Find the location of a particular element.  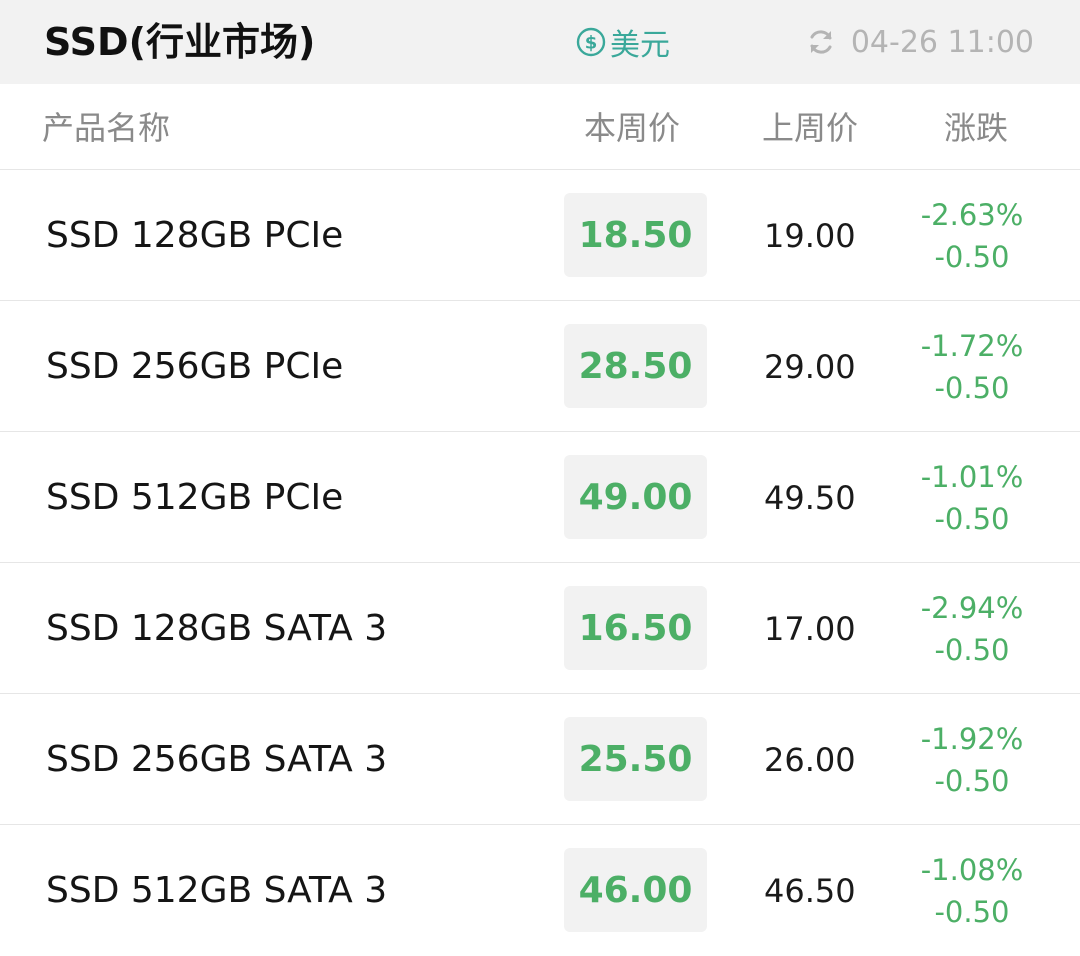

product-name: SSD 512GB SATA 3 is located at coordinates (217, 890).